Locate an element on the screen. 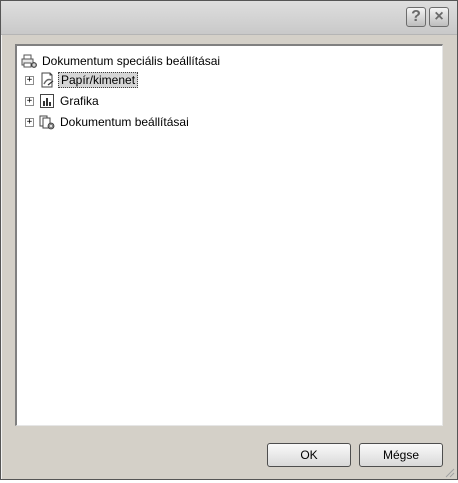 The height and width of the screenshot is (483, 458). paper-output-icon is located at coordinates (47, 80).